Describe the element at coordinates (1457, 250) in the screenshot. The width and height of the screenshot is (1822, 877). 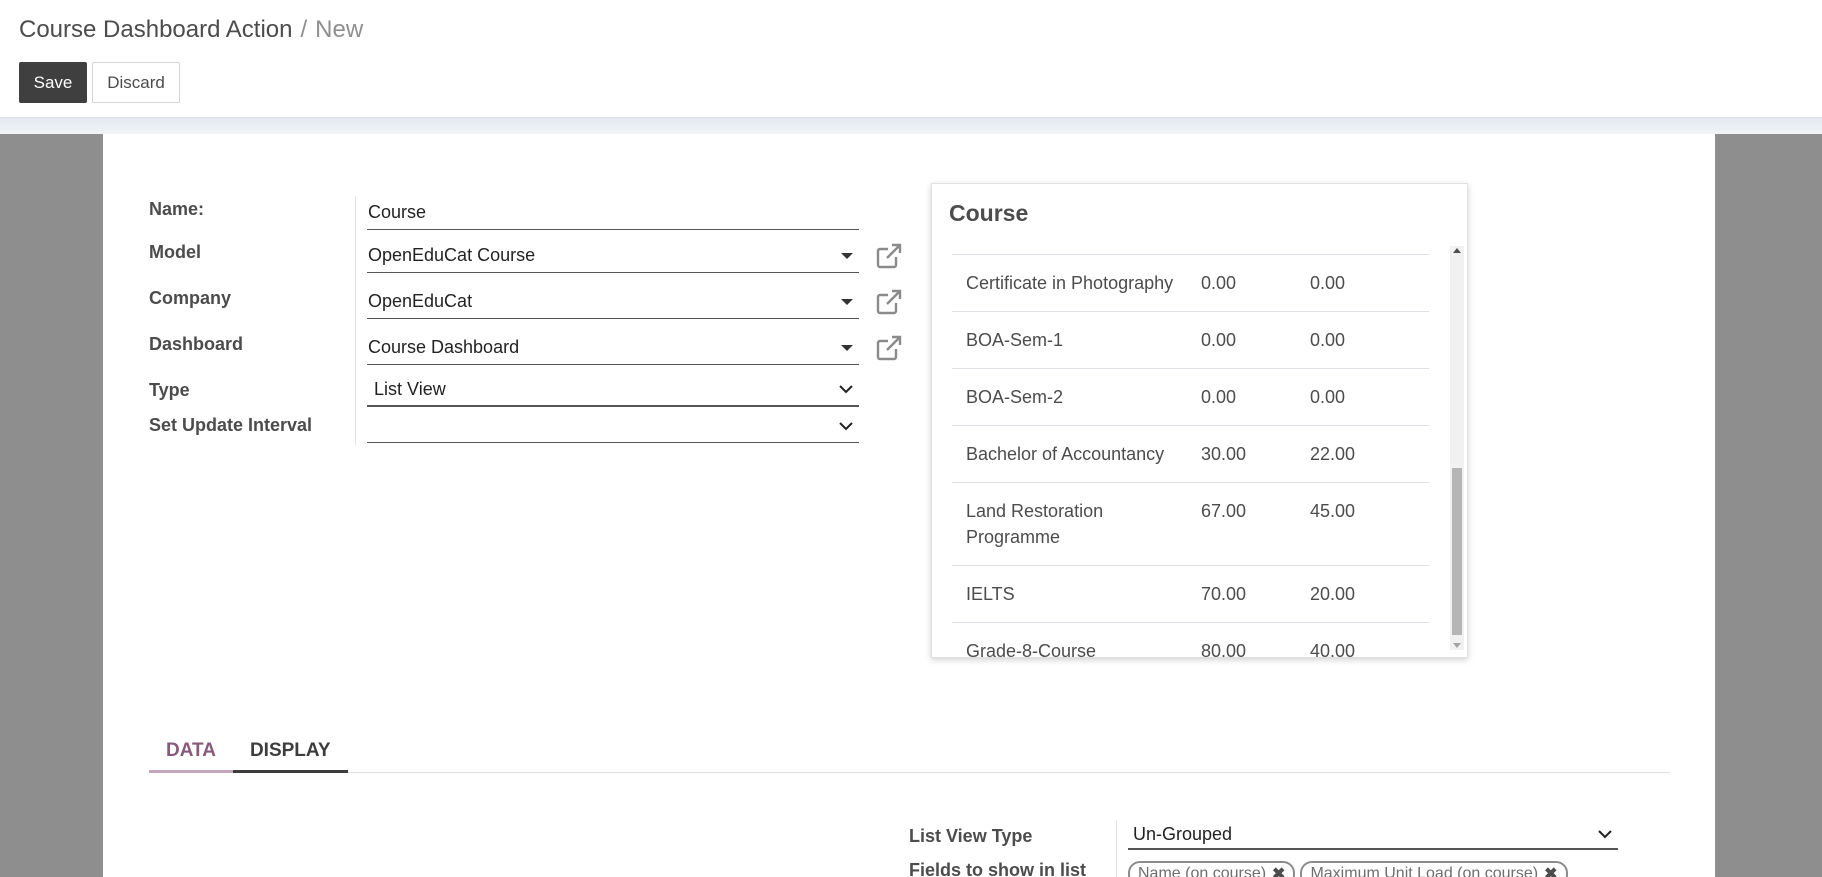
I see `scroll-up-arrow-icon` at that location.